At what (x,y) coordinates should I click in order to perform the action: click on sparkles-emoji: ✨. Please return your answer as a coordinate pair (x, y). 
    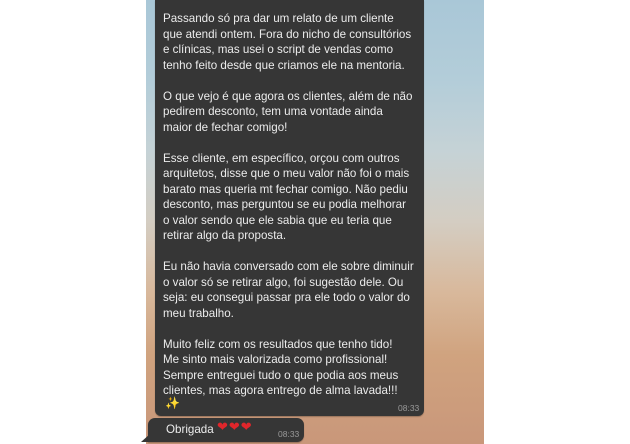
    Looking at the image, I should click on (172, 403).